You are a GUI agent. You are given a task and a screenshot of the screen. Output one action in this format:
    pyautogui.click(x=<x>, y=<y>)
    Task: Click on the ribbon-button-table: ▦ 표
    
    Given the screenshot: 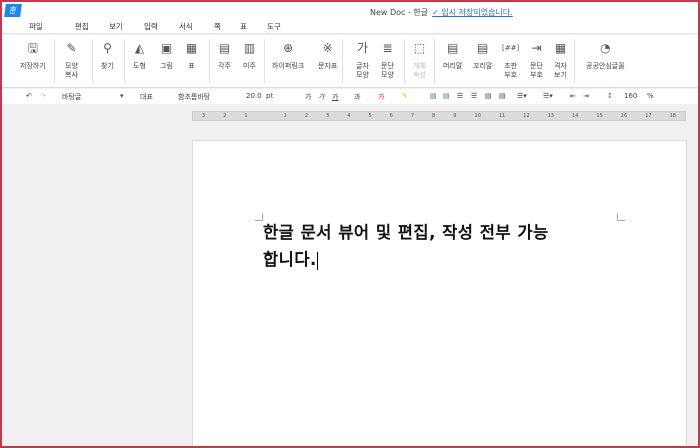 What is the action you would take?
    pyautogui.click(x=191, y=56)
    